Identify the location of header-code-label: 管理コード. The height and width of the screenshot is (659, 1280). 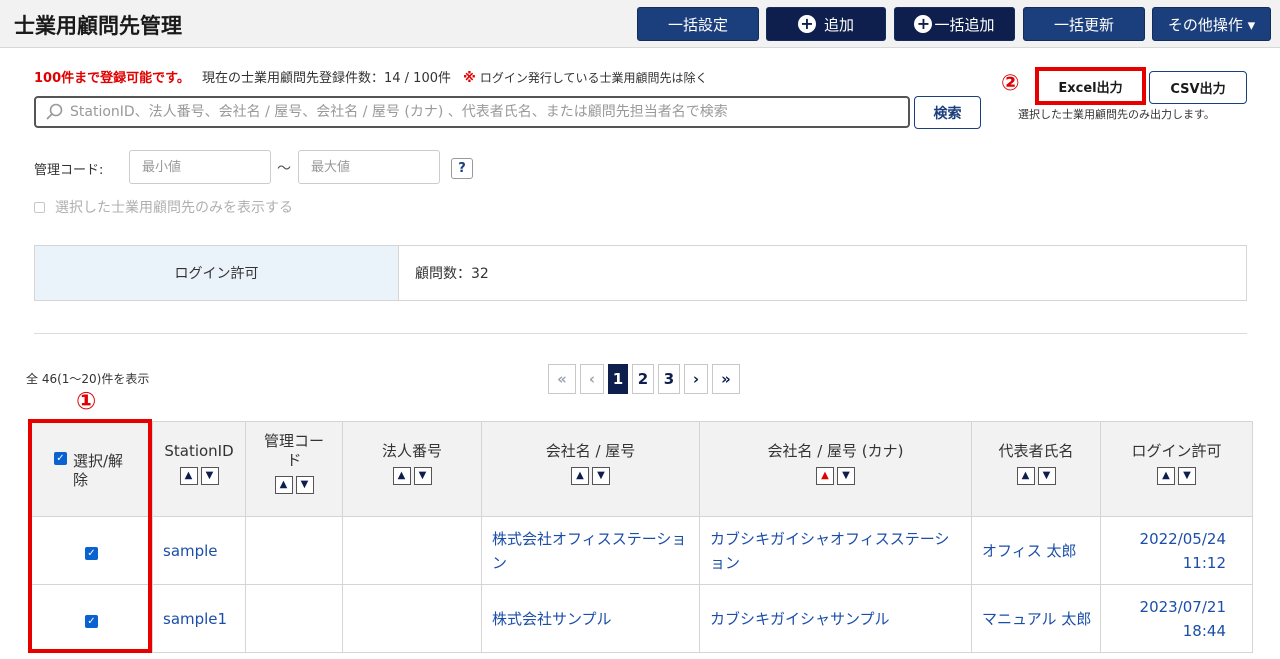
(293, 450).